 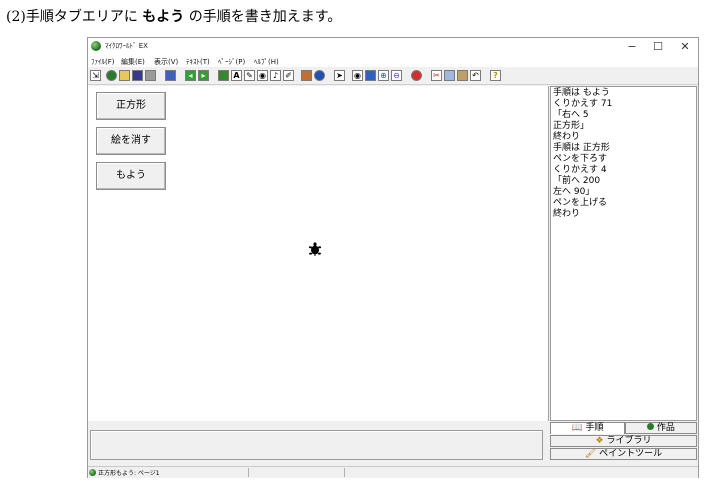 What do you see at coordinates (150, 75) in the screenshot?
I see `print-icon` at bounding box center [150, 75].